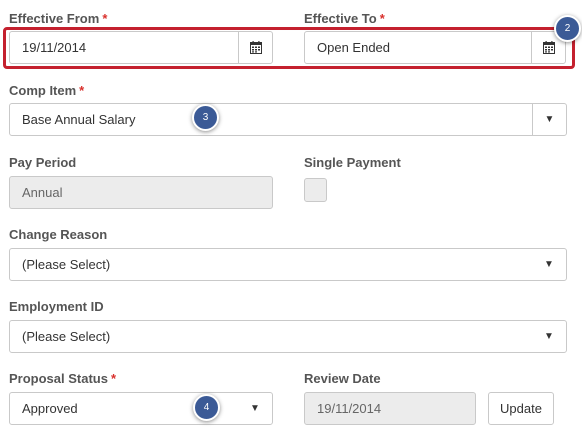  What do you see at coordinates (206, 407) in the screenshot?
I see `annotation-marker-4: 4` at bounding box center [206, 407].